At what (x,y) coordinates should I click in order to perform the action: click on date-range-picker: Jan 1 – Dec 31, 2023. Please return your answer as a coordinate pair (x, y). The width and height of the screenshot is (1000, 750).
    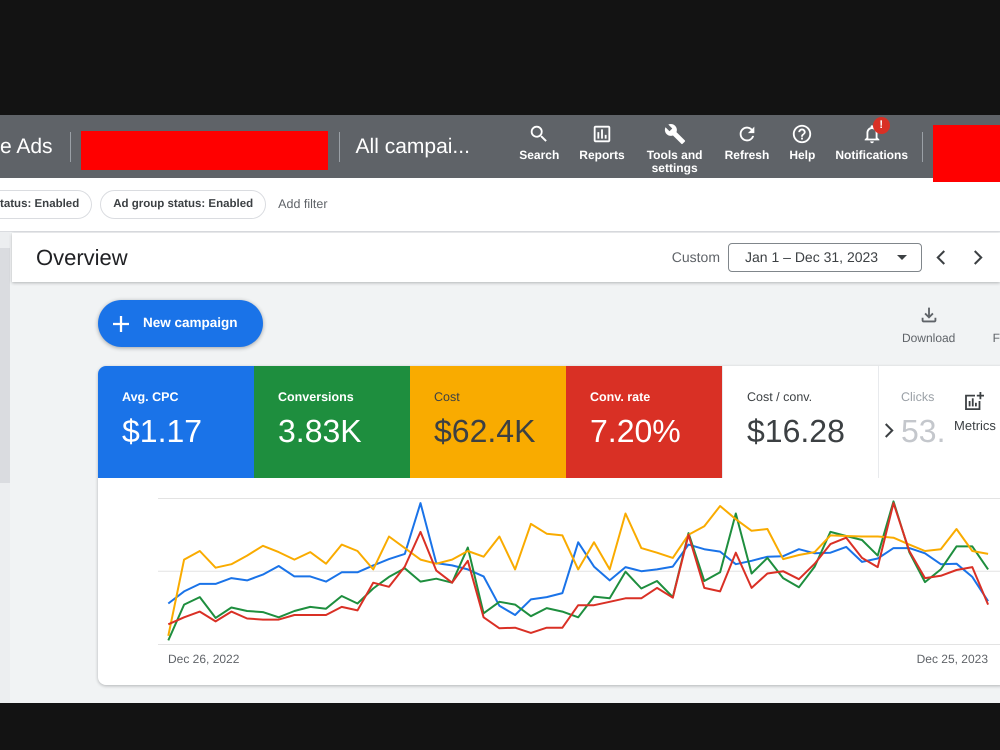
    Looking at the image, I should click on (825, 257).